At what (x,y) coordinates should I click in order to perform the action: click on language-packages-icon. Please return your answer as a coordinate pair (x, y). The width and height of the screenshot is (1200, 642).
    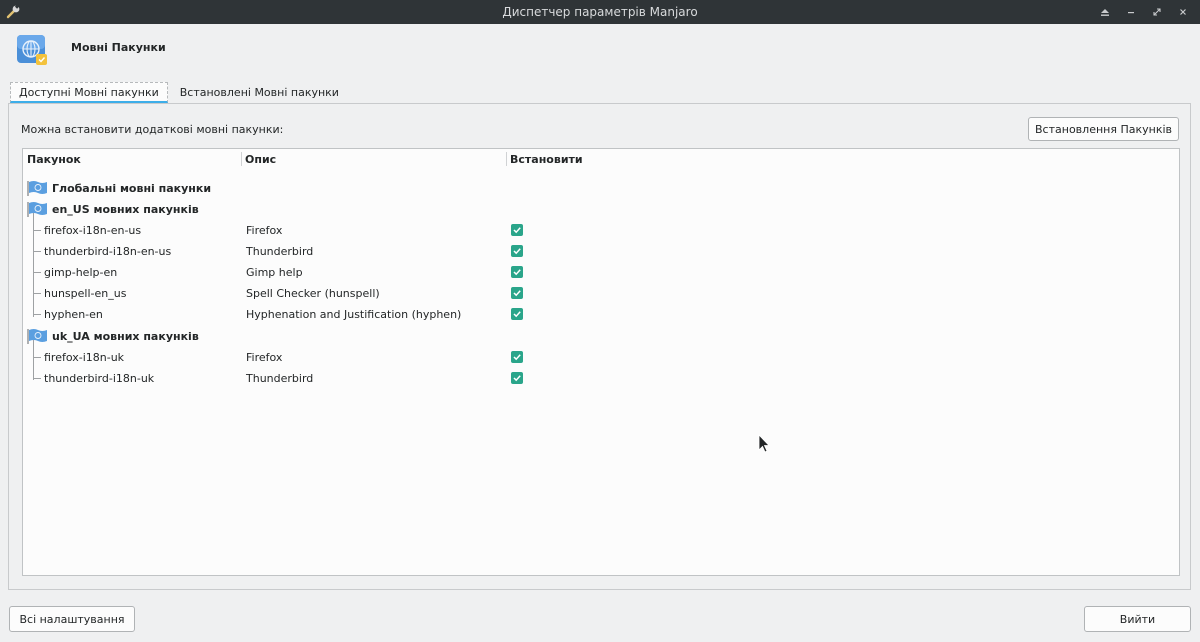
    Looking at the image, I should click on (32, 50).